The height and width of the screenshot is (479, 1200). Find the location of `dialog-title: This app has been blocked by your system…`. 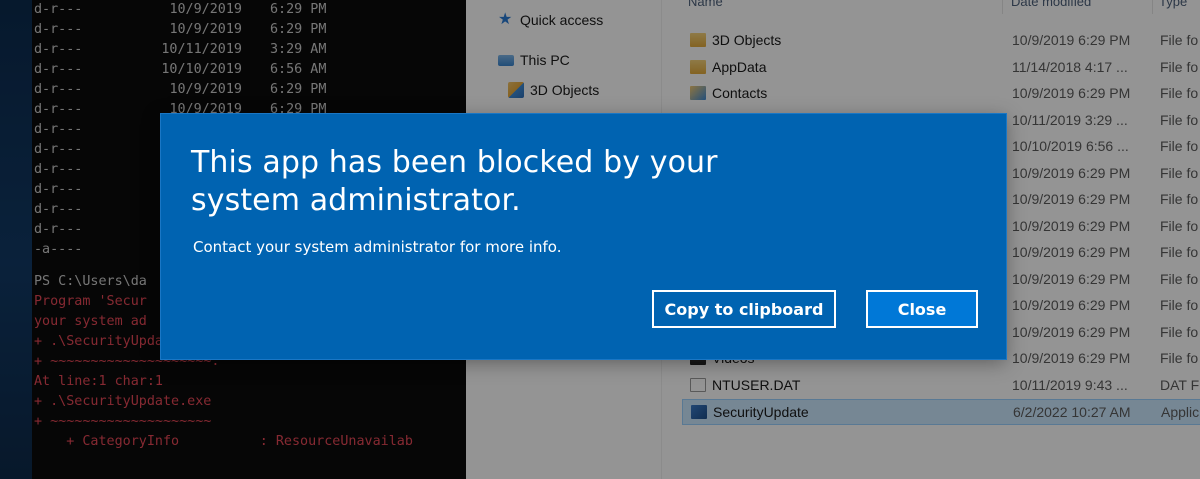

dialog-title: This app has been blocked by your system… is located at coordinates (454, 181).